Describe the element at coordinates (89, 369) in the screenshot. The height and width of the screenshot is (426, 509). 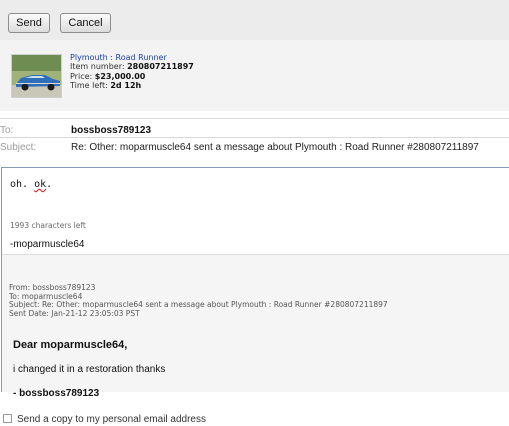
I see `quoted-body: i changed it in a restoration thanks` at that location.